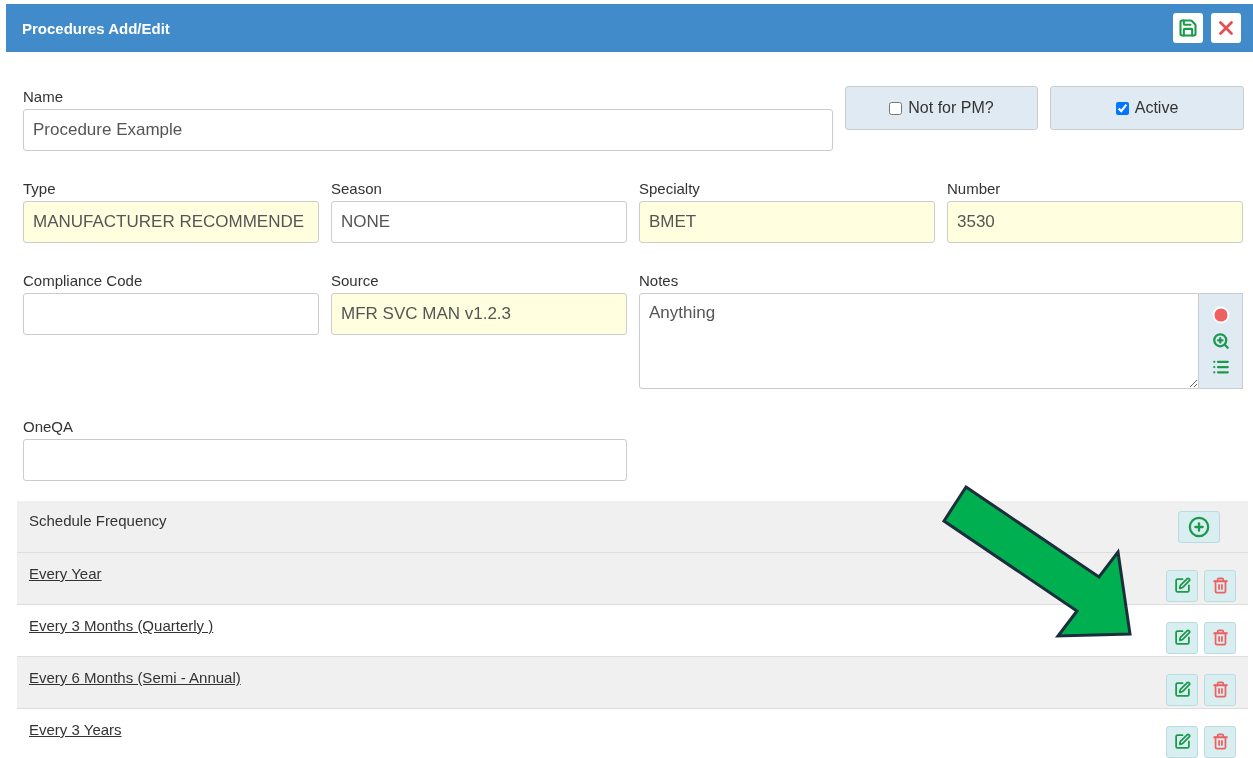 Image resolution: width=1253 pixels, height=758 pixels. Describe the element at coordinates (479, 314) in the screenshot. I see `input-field: MFR SVC MAN v1.2.3` at that location.